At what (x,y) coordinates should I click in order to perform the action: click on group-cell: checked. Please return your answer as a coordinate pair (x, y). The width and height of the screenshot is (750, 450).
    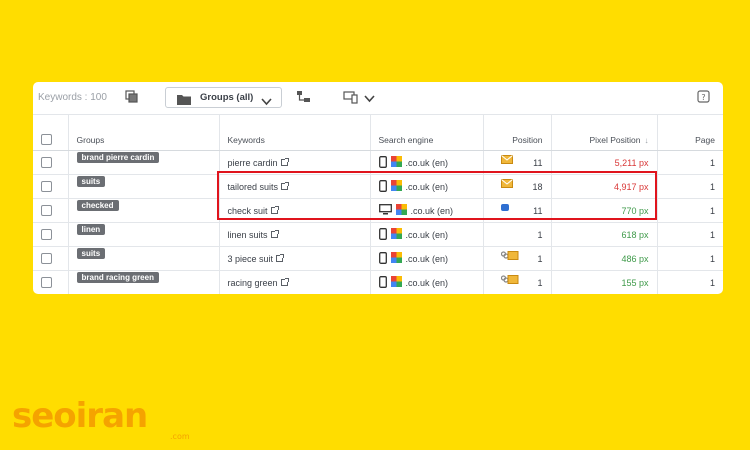
    Looking at the image, I should click on (144, 210).